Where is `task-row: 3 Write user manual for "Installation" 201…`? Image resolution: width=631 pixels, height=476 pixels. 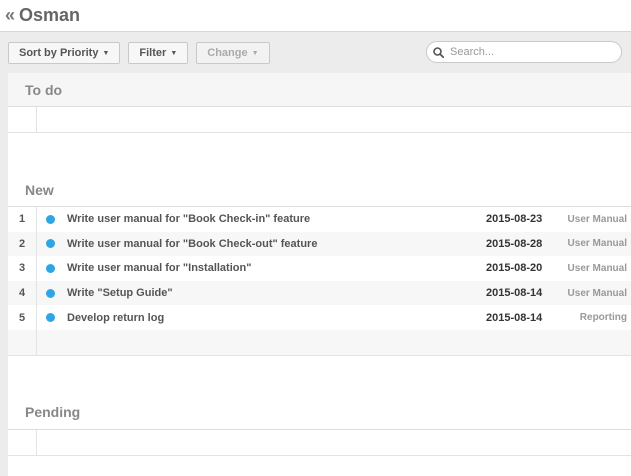
task-row: 3 Write user manual for "Installation" 201… is located at coordinates (319, 268).